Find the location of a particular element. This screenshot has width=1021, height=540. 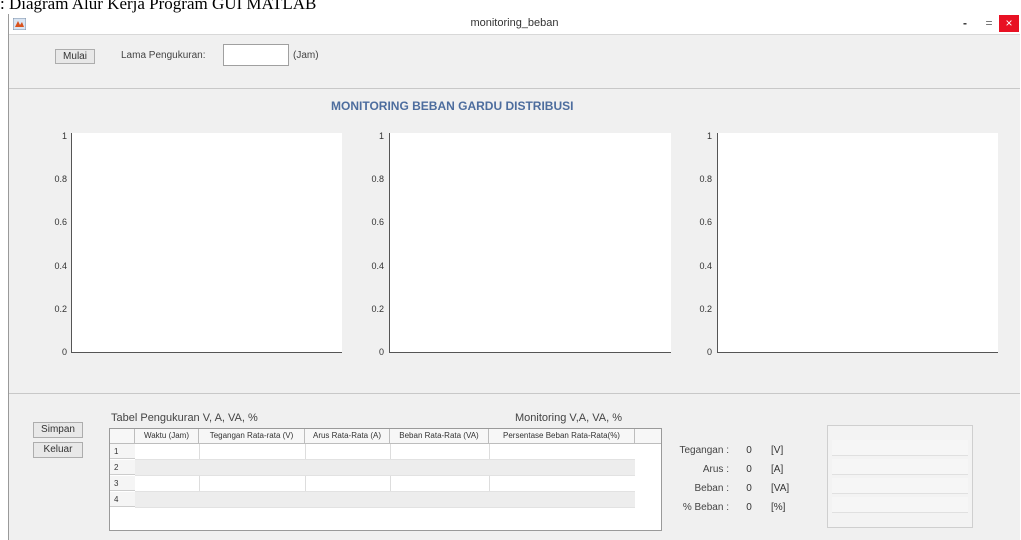

axes-2-ytick: 1 is located at coordinates (381, 136).